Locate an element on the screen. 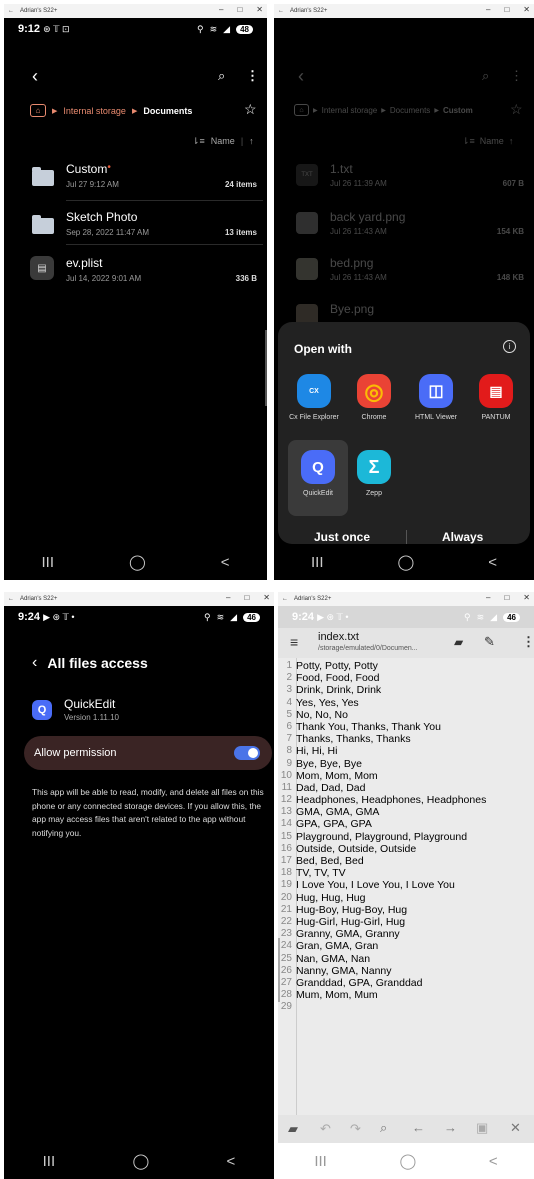  always-button: Always is located at coordinates (462, 537).